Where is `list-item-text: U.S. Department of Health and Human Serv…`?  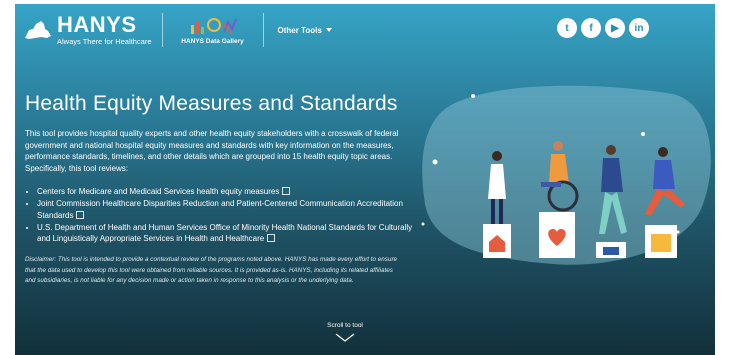 list-item-text: U.S. Department of Health and Human Serv… is located at coordinates (224, 233).